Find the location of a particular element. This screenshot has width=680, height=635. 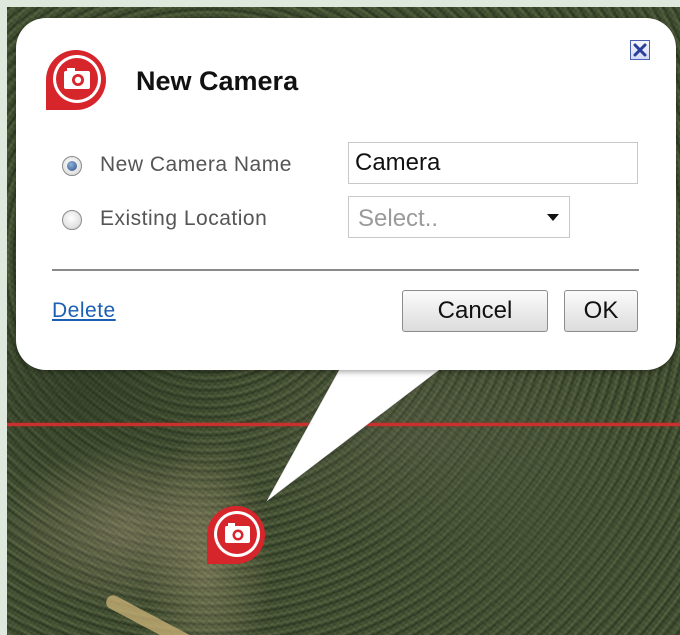

camera-marker-icon is located at coordinates (237, 534).